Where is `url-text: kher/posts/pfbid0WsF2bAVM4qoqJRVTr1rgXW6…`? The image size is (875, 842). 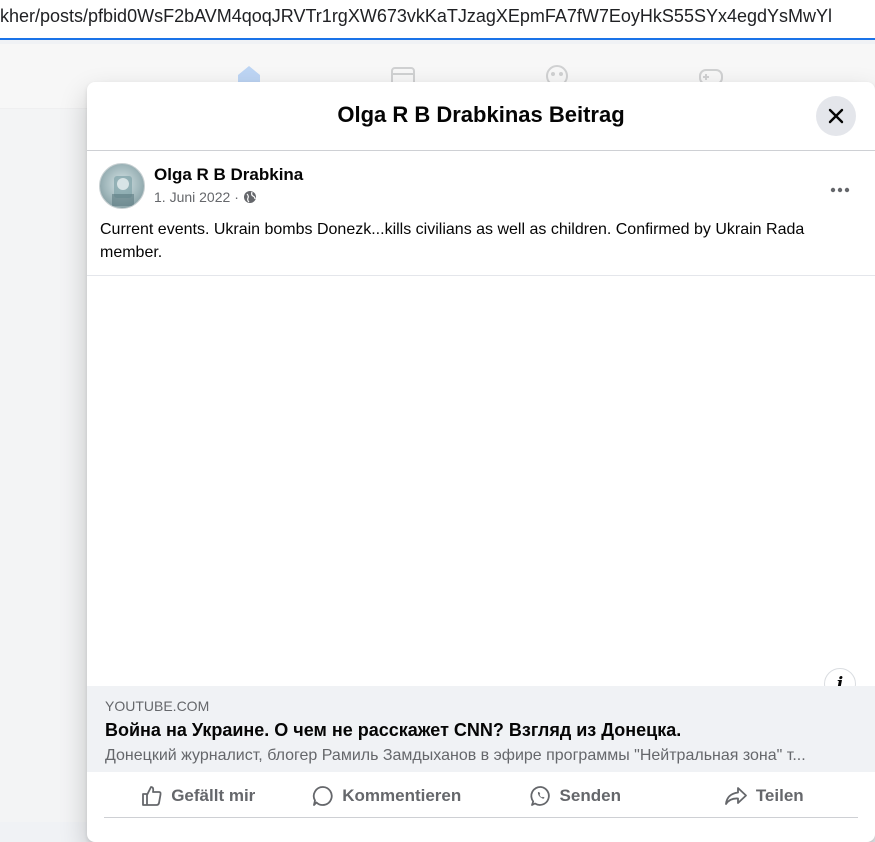
url-text: kher/posts/pfbid0WsF2bAVM4qoqJRVTr1rgXW6… is located at coordinates (416, 16).